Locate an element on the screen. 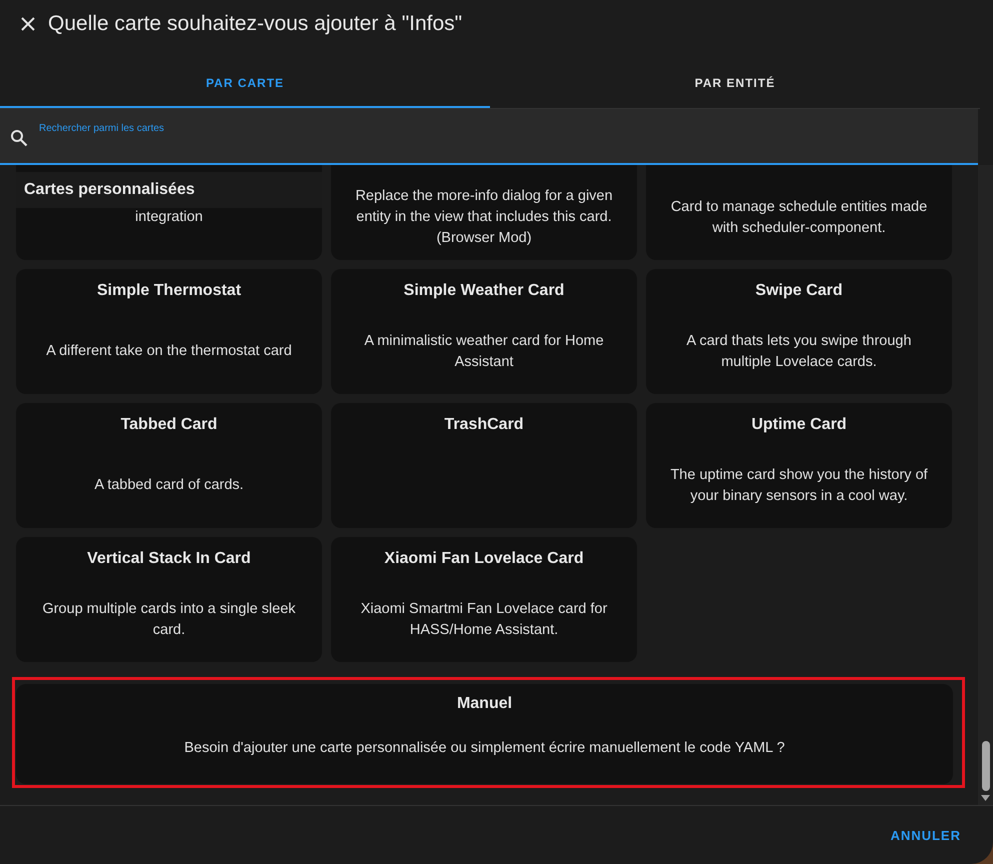 The height and width of the screenshot is (864, 993). card-title: Tabbed Card is located at coordinates (169, 425).